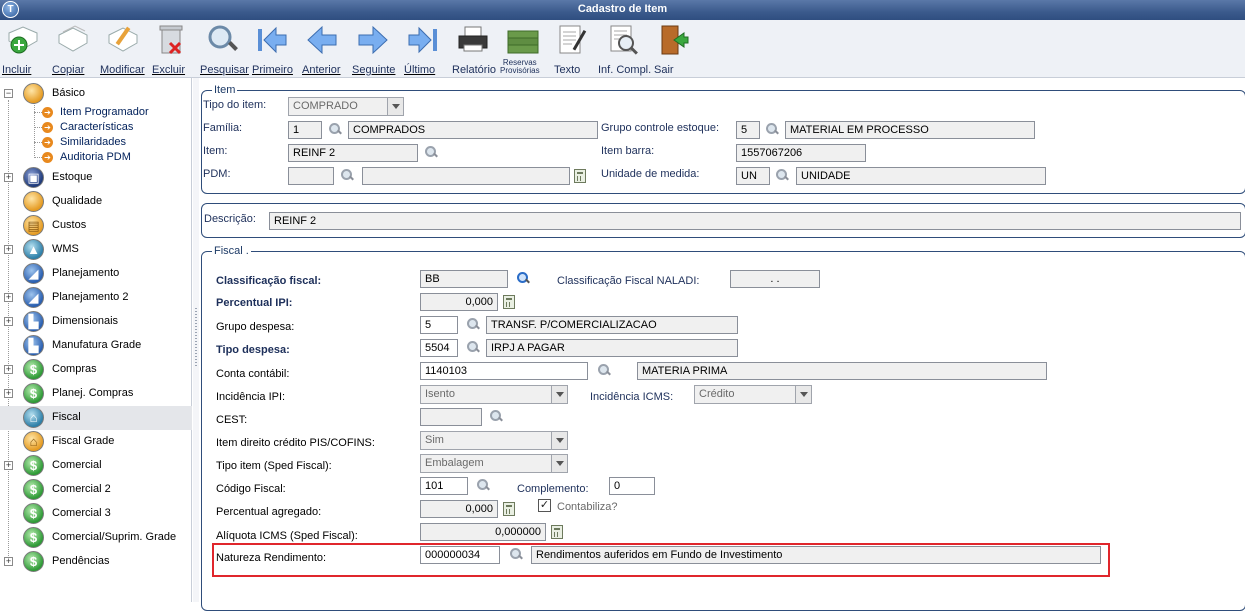  Describe the element at coordinates (311, 176) in the screenshot. I see `pdm-code-field` at that location.